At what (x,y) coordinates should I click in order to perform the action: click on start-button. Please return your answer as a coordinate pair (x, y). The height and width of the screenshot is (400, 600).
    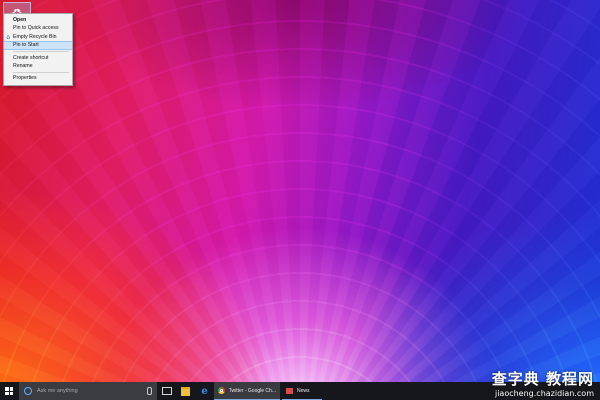
    Looking at the image, I should click on (9, 391).